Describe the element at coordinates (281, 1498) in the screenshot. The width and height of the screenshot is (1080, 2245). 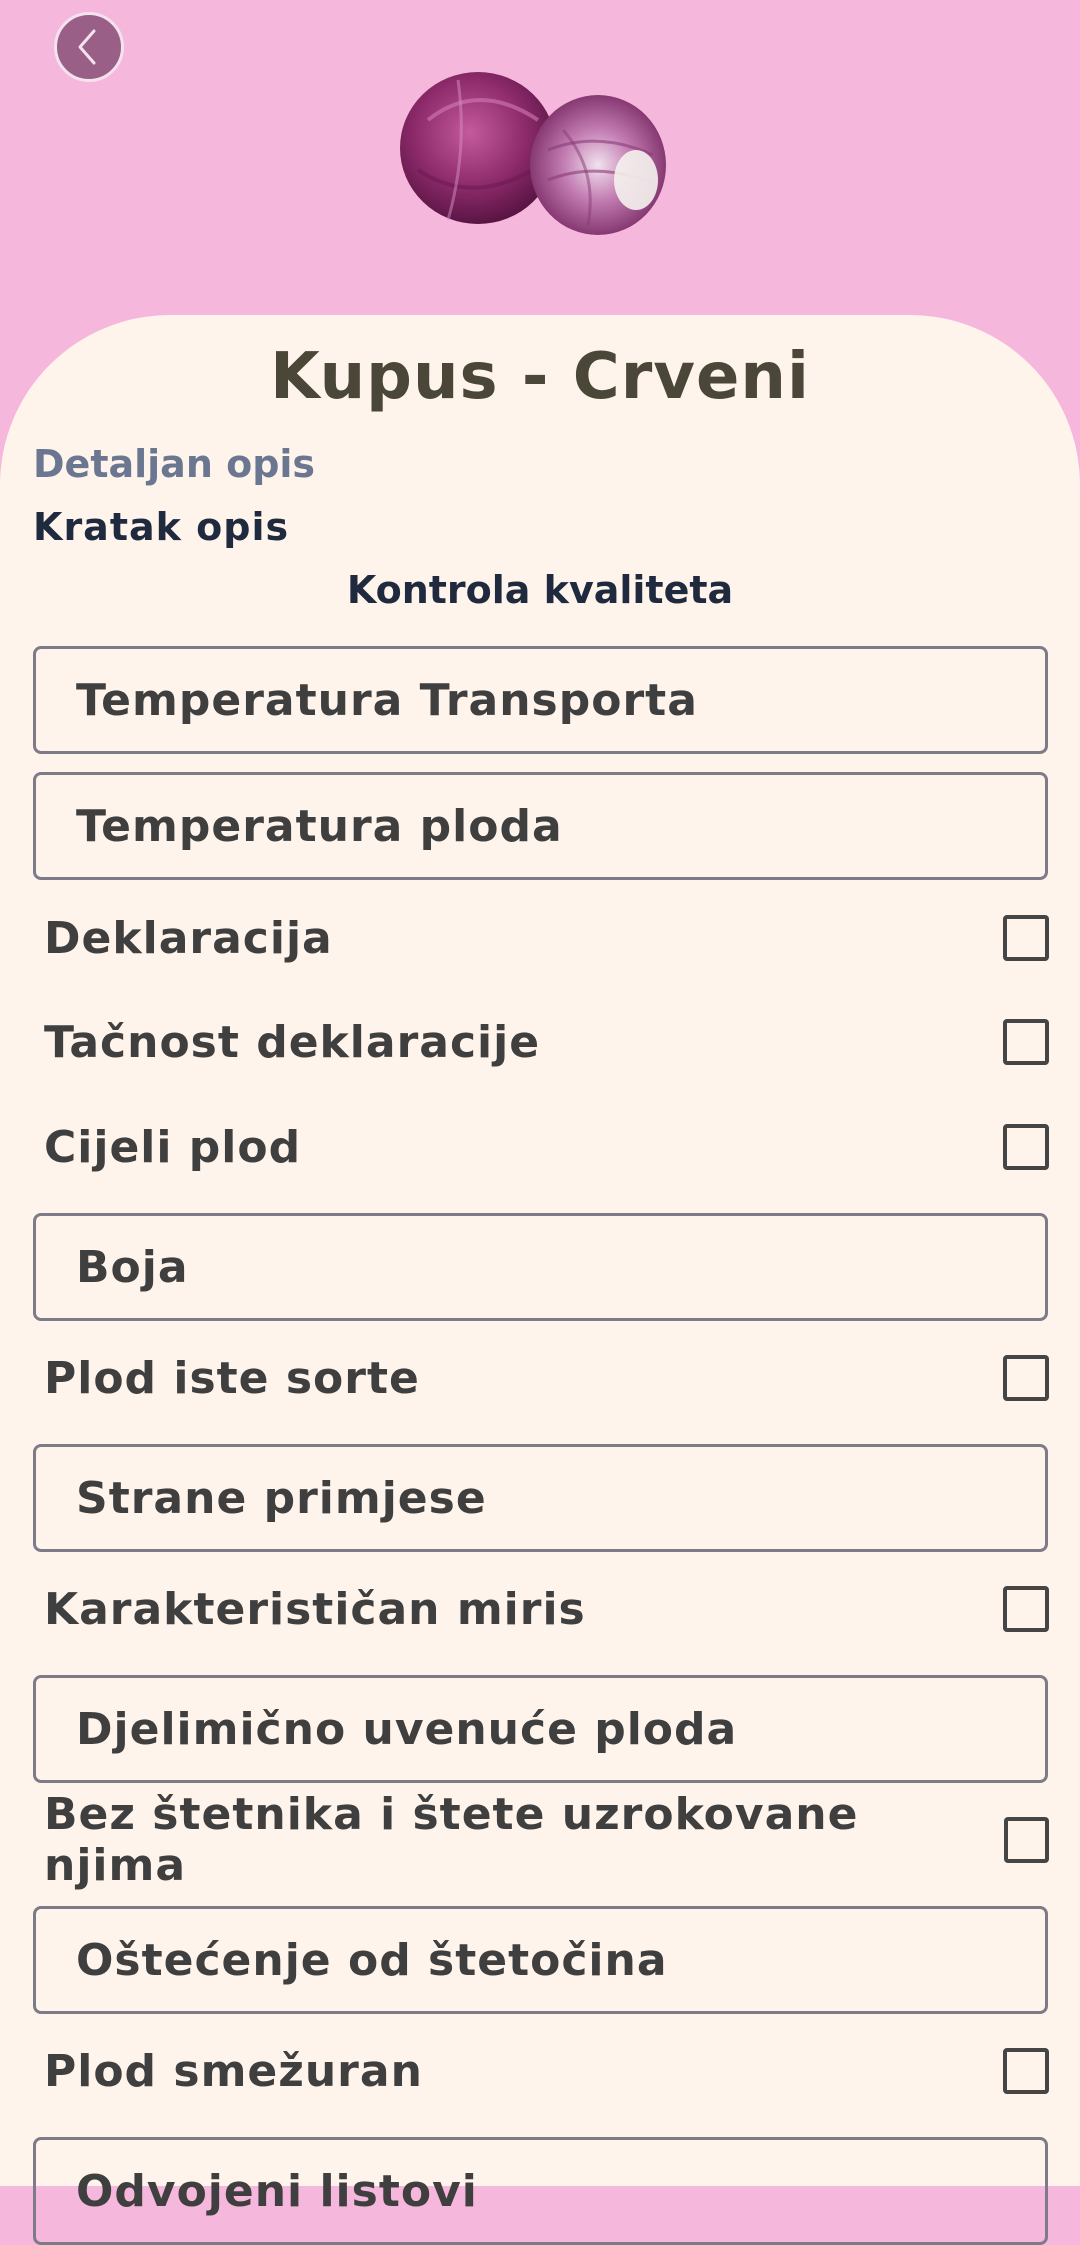
I see `field-label: Strane primjese` at that location.